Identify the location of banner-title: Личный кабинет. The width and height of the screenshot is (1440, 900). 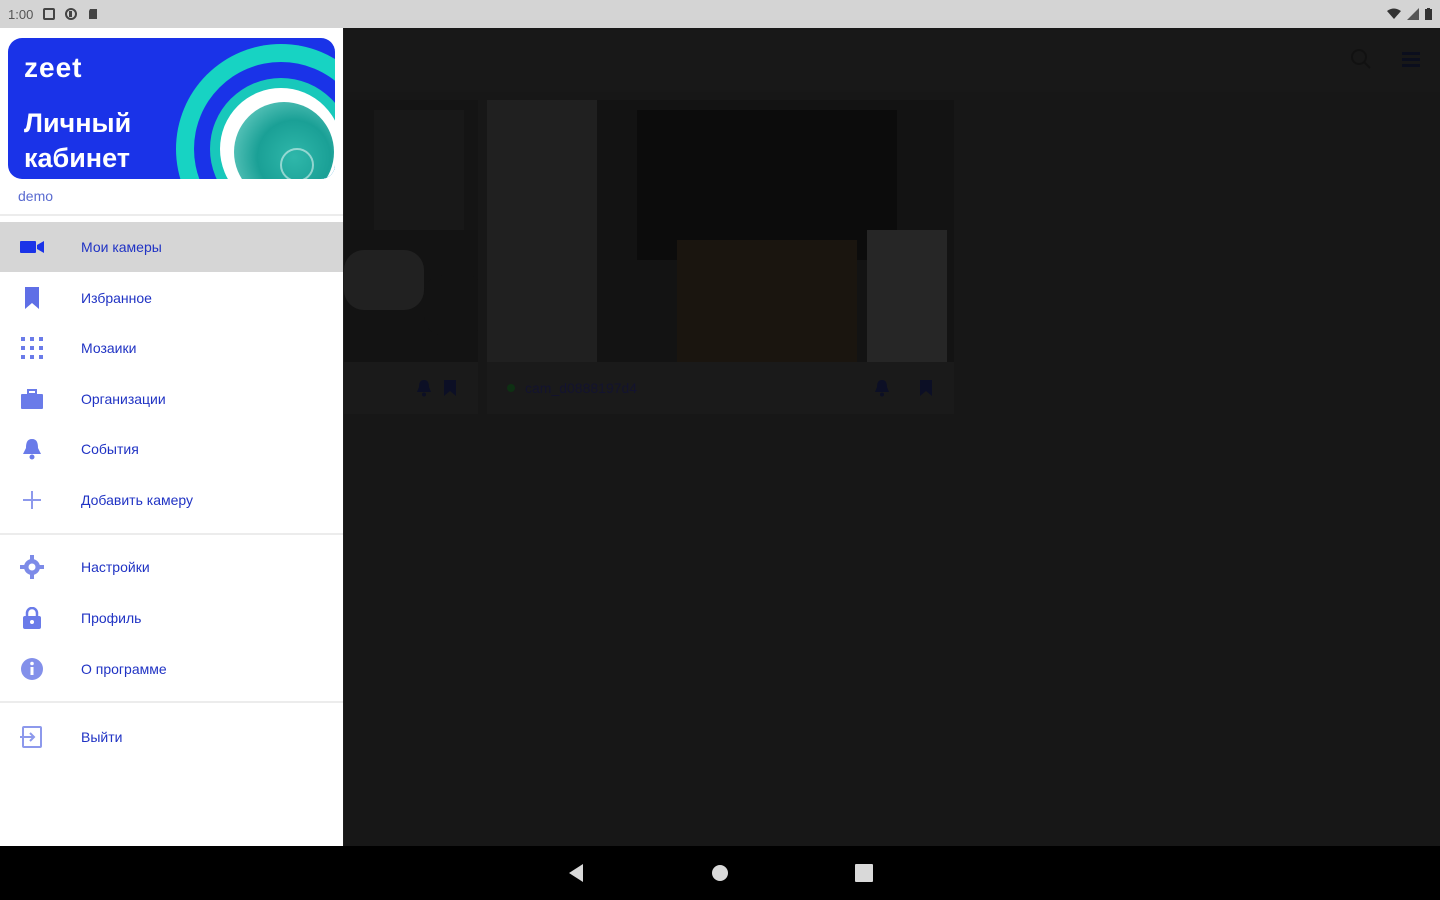
(78, 140).